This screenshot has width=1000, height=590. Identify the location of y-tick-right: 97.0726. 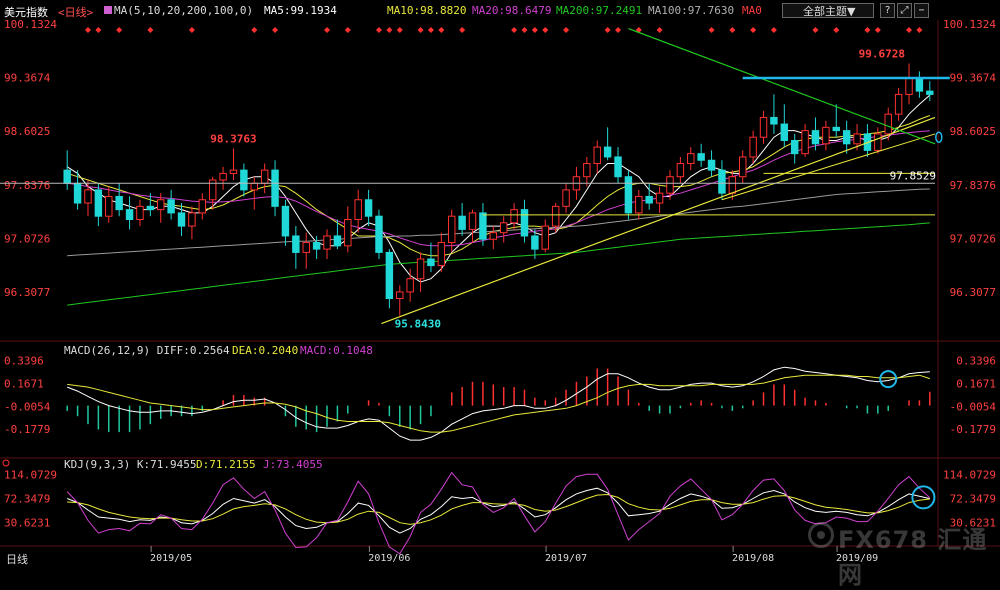
(973, 238).